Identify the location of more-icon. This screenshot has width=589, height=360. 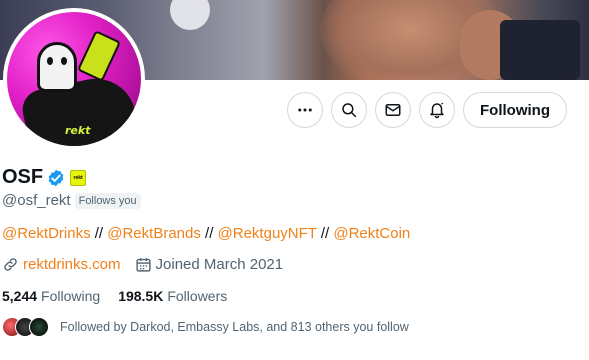
(305, 110).